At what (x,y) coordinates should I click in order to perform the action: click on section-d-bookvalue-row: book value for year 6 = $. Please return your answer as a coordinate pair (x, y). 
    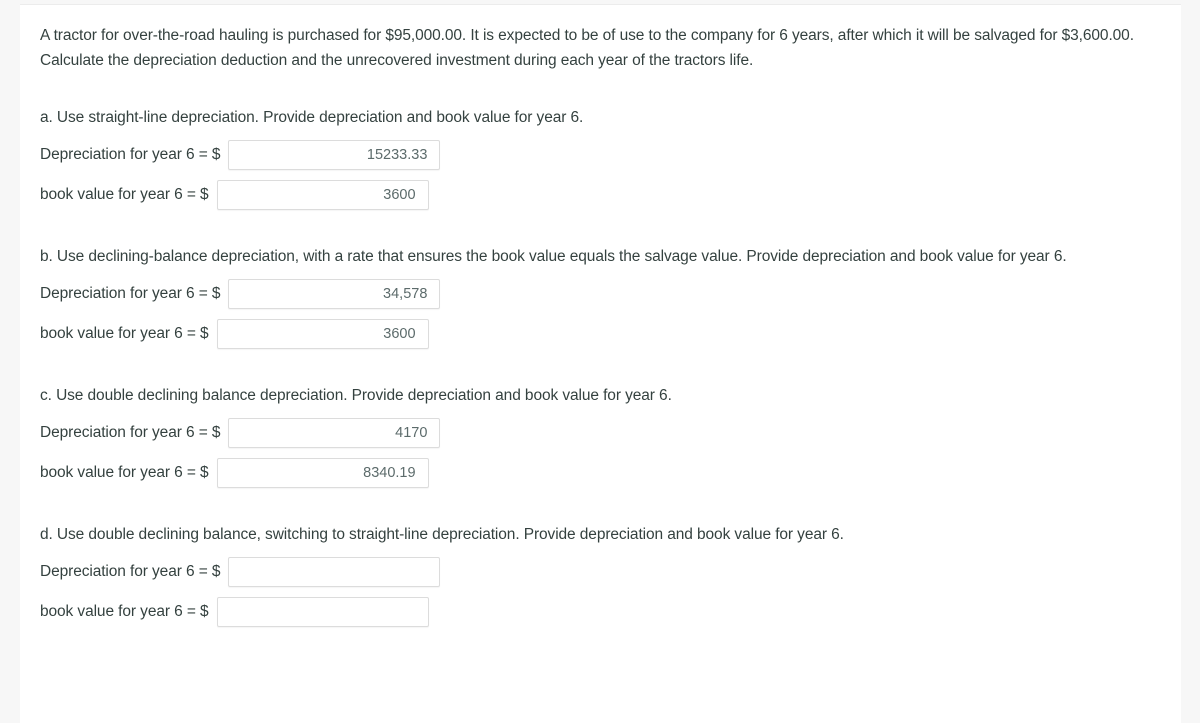
    Looking at the image, I should click on (601, 612).